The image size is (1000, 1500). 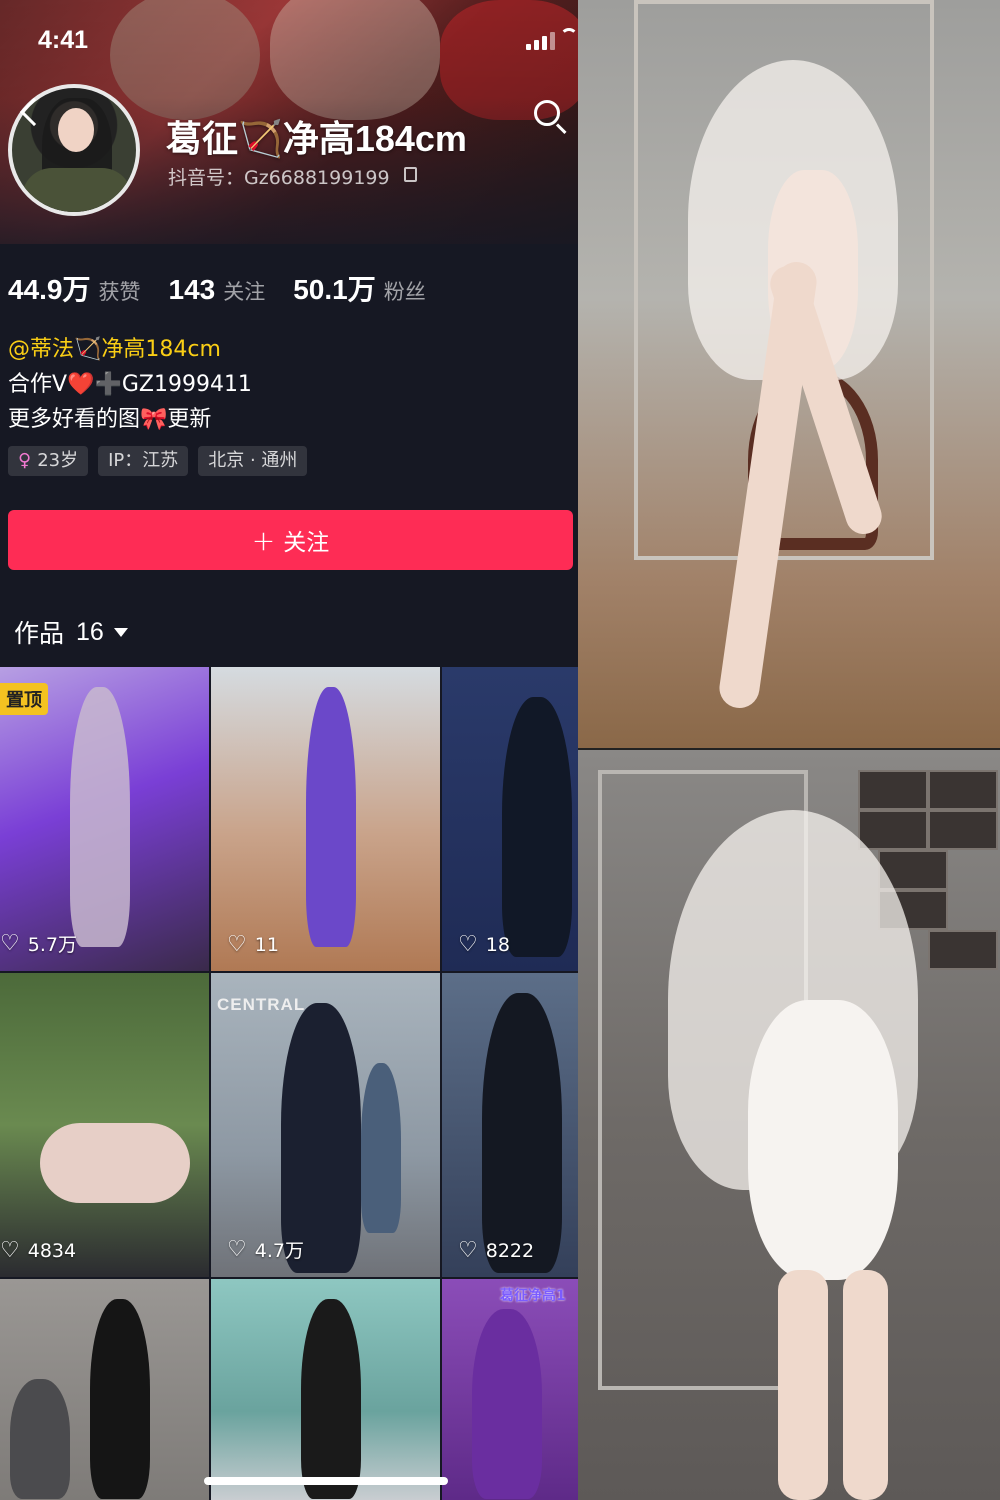 What do you see at coordinates (265, 1249) in the screenshot?
I see `like-count: ♡ 4.7万` at bounding box center [265, 1249].